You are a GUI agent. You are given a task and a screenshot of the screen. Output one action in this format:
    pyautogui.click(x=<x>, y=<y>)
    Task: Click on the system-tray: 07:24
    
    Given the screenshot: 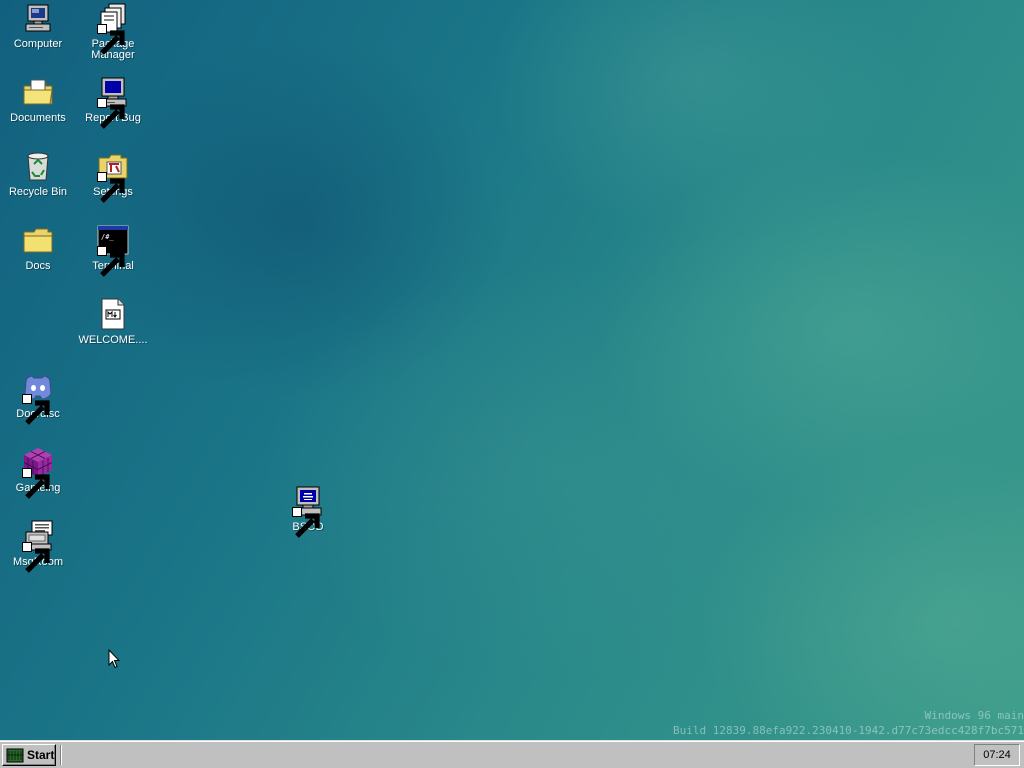 What is the action you would take?
    pyautogui.click(x=997, y=755)
    